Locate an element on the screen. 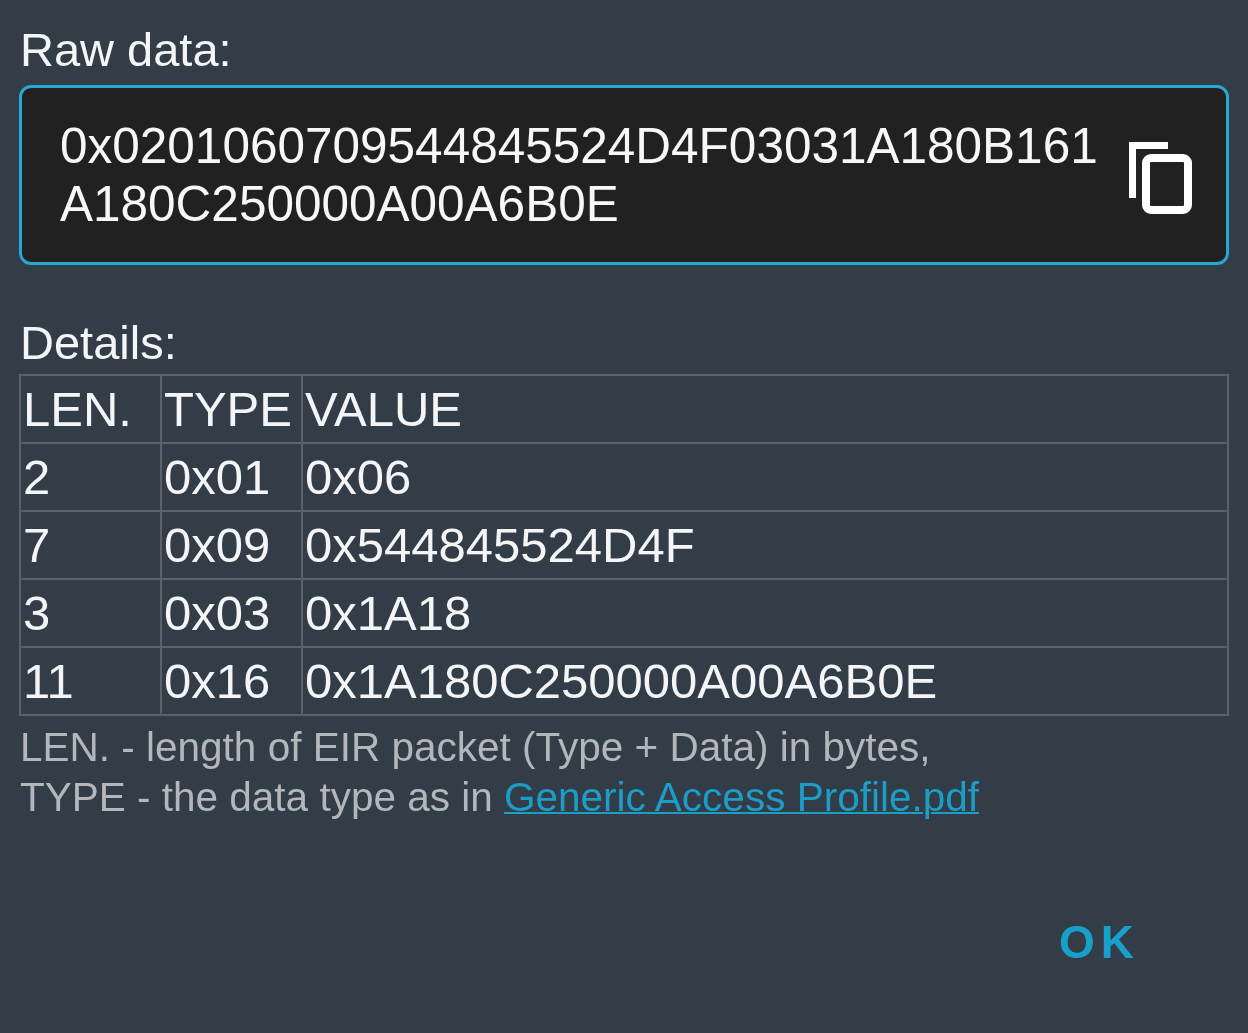  table-cell: 0x06 is located at coordinates (765, 477).